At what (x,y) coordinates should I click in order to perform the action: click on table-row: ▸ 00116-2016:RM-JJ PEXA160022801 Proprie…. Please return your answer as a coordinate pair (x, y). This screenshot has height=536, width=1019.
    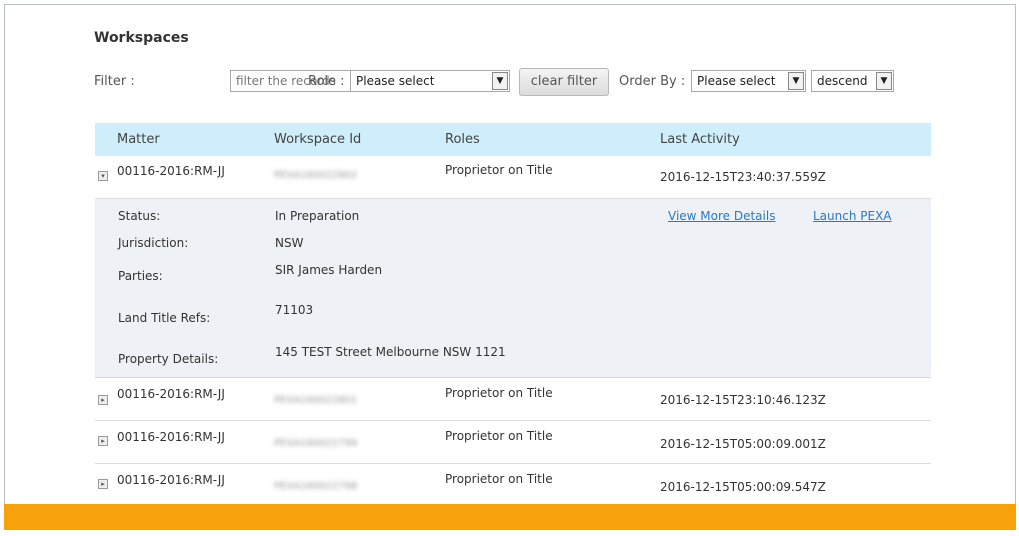
    Looking at the image, I should click on (513, 399).